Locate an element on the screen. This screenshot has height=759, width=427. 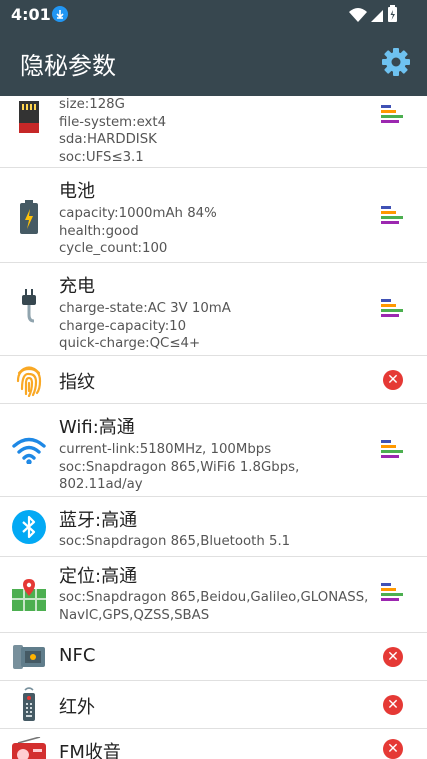
detail-line: sda:HARDDISK is located at coordinates (108, 139).